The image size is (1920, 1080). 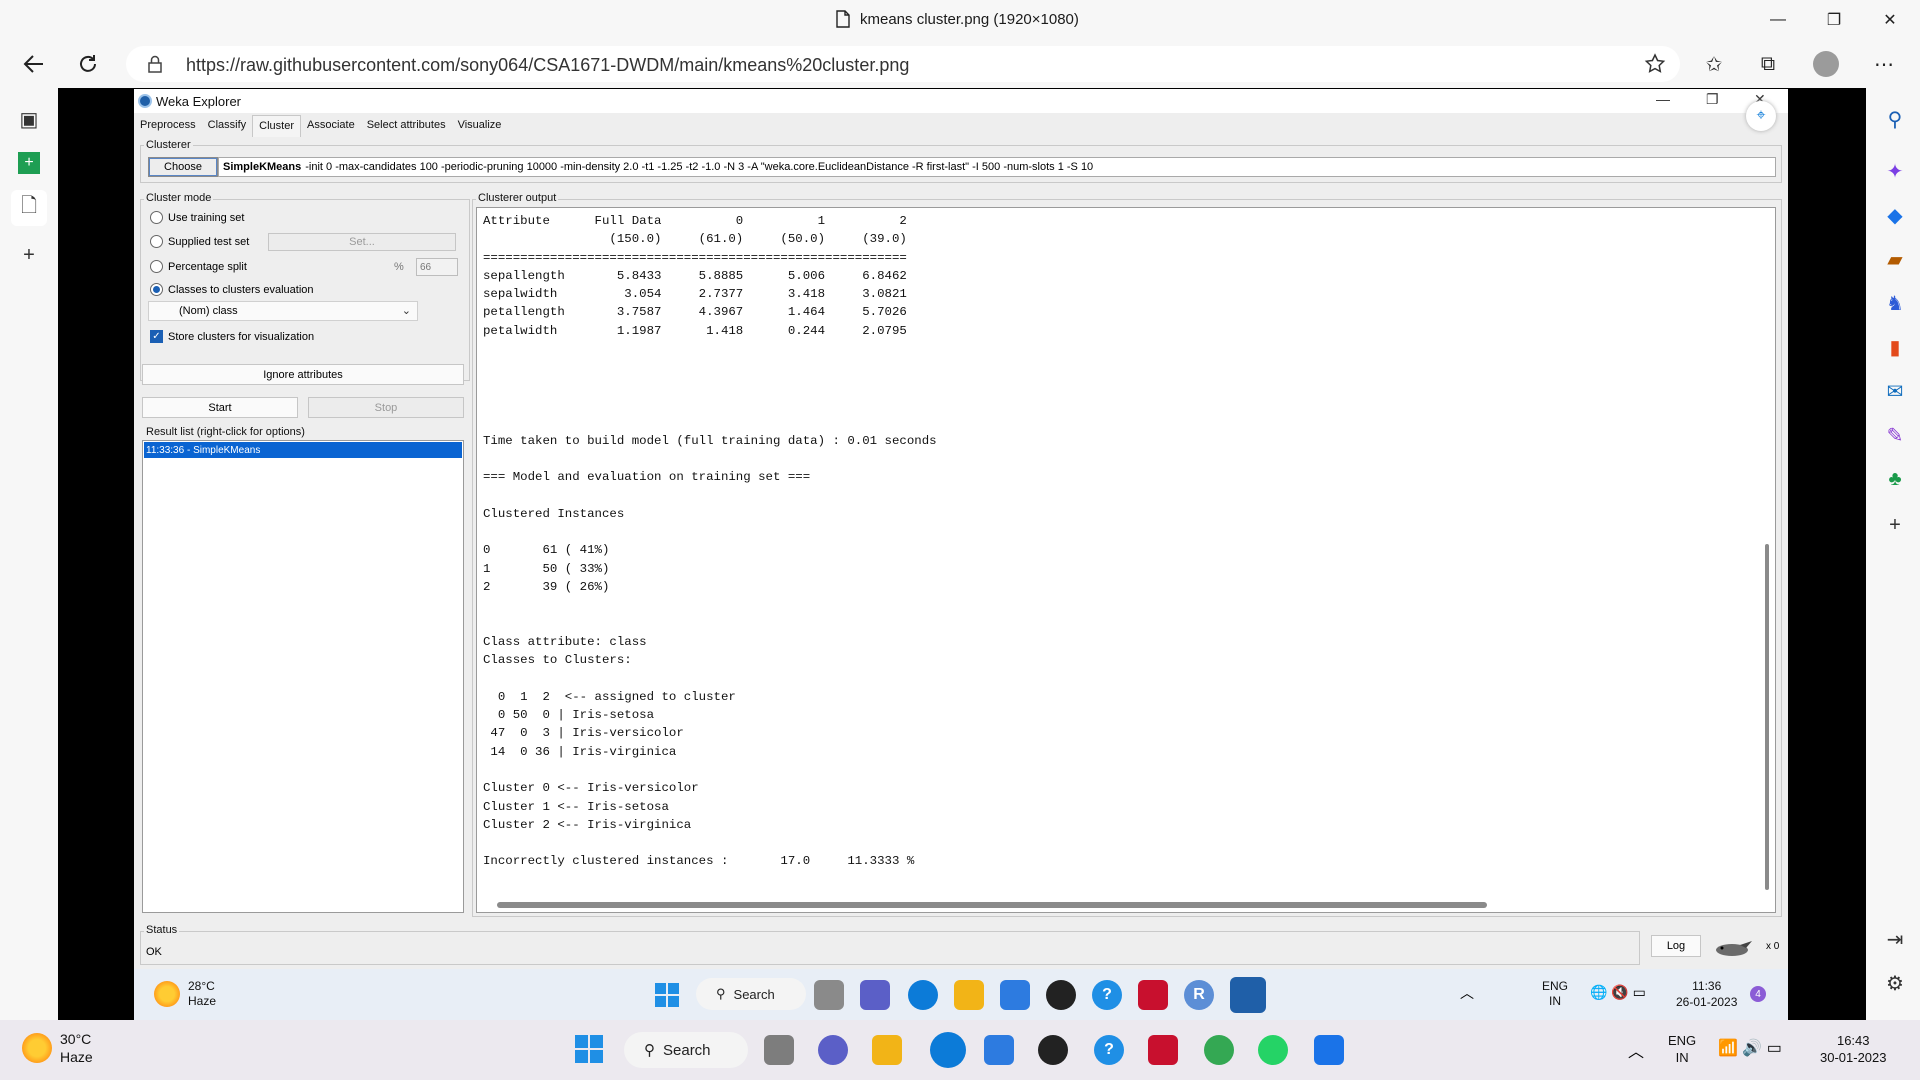 I want to click on tab-associate: Associate, so click(x=331, y=126).